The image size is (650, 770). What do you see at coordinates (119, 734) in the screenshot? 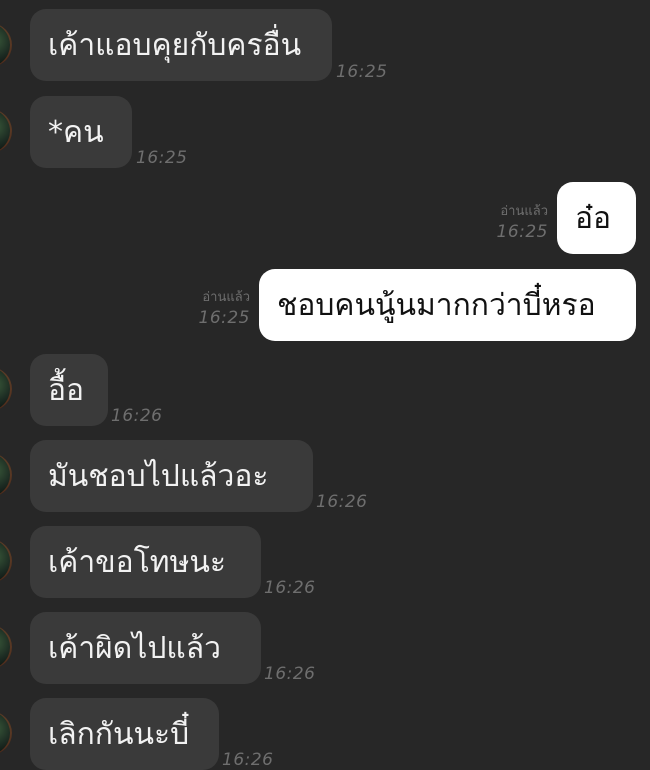
I see `message-text: เลิกกันนะบี๋` at bounding box center [119, 734].